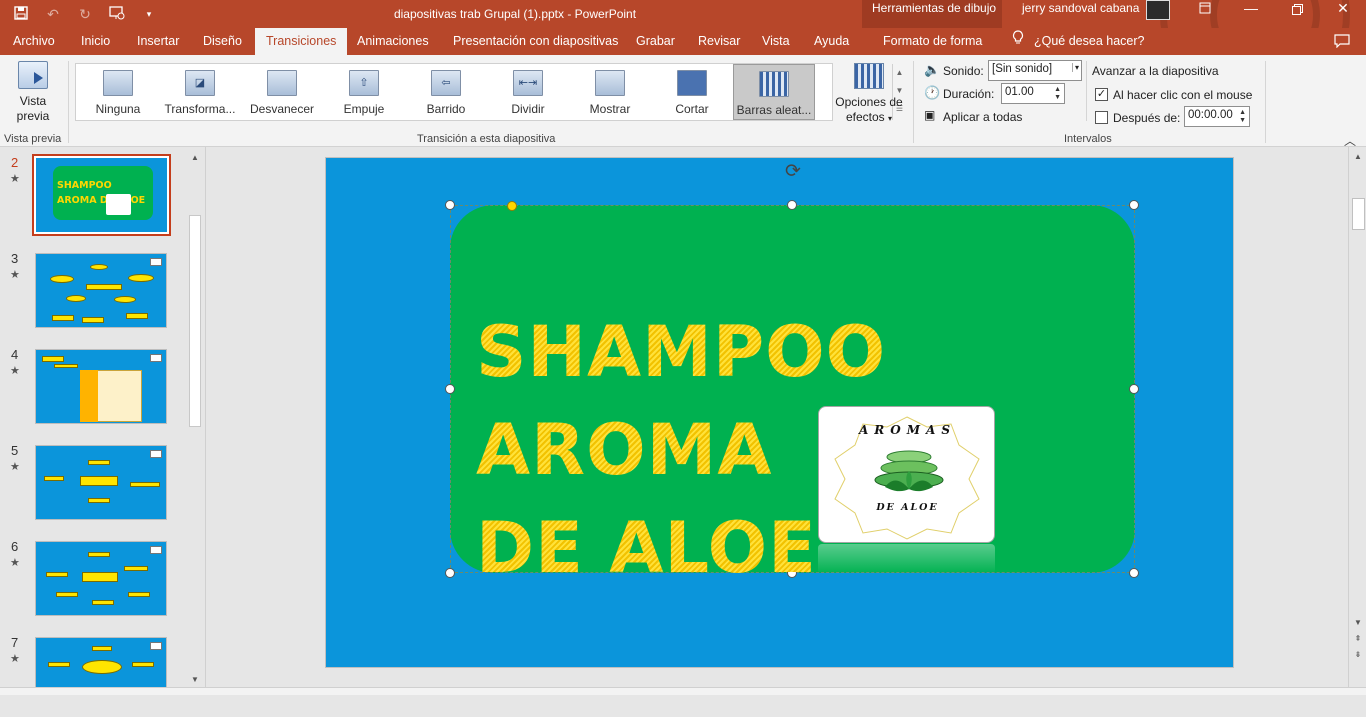 This screenshot has width=1366, height=717. What do you see at coordinates (869, 94) in the screenshot?
I see `effect-options-button: Opciones de efectos ▾` at bounding box center [869, 94].